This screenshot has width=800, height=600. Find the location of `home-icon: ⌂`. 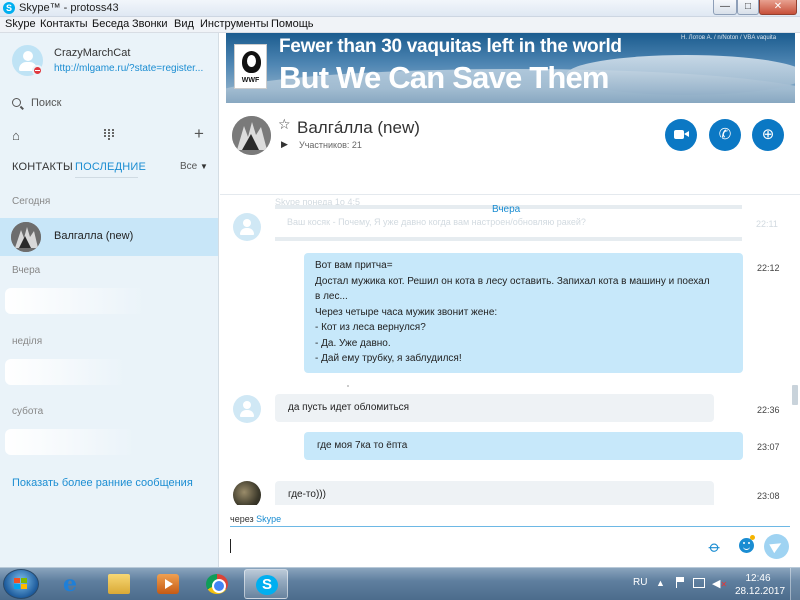

home-icon: ⌂ is located at coordinates (16, 135).